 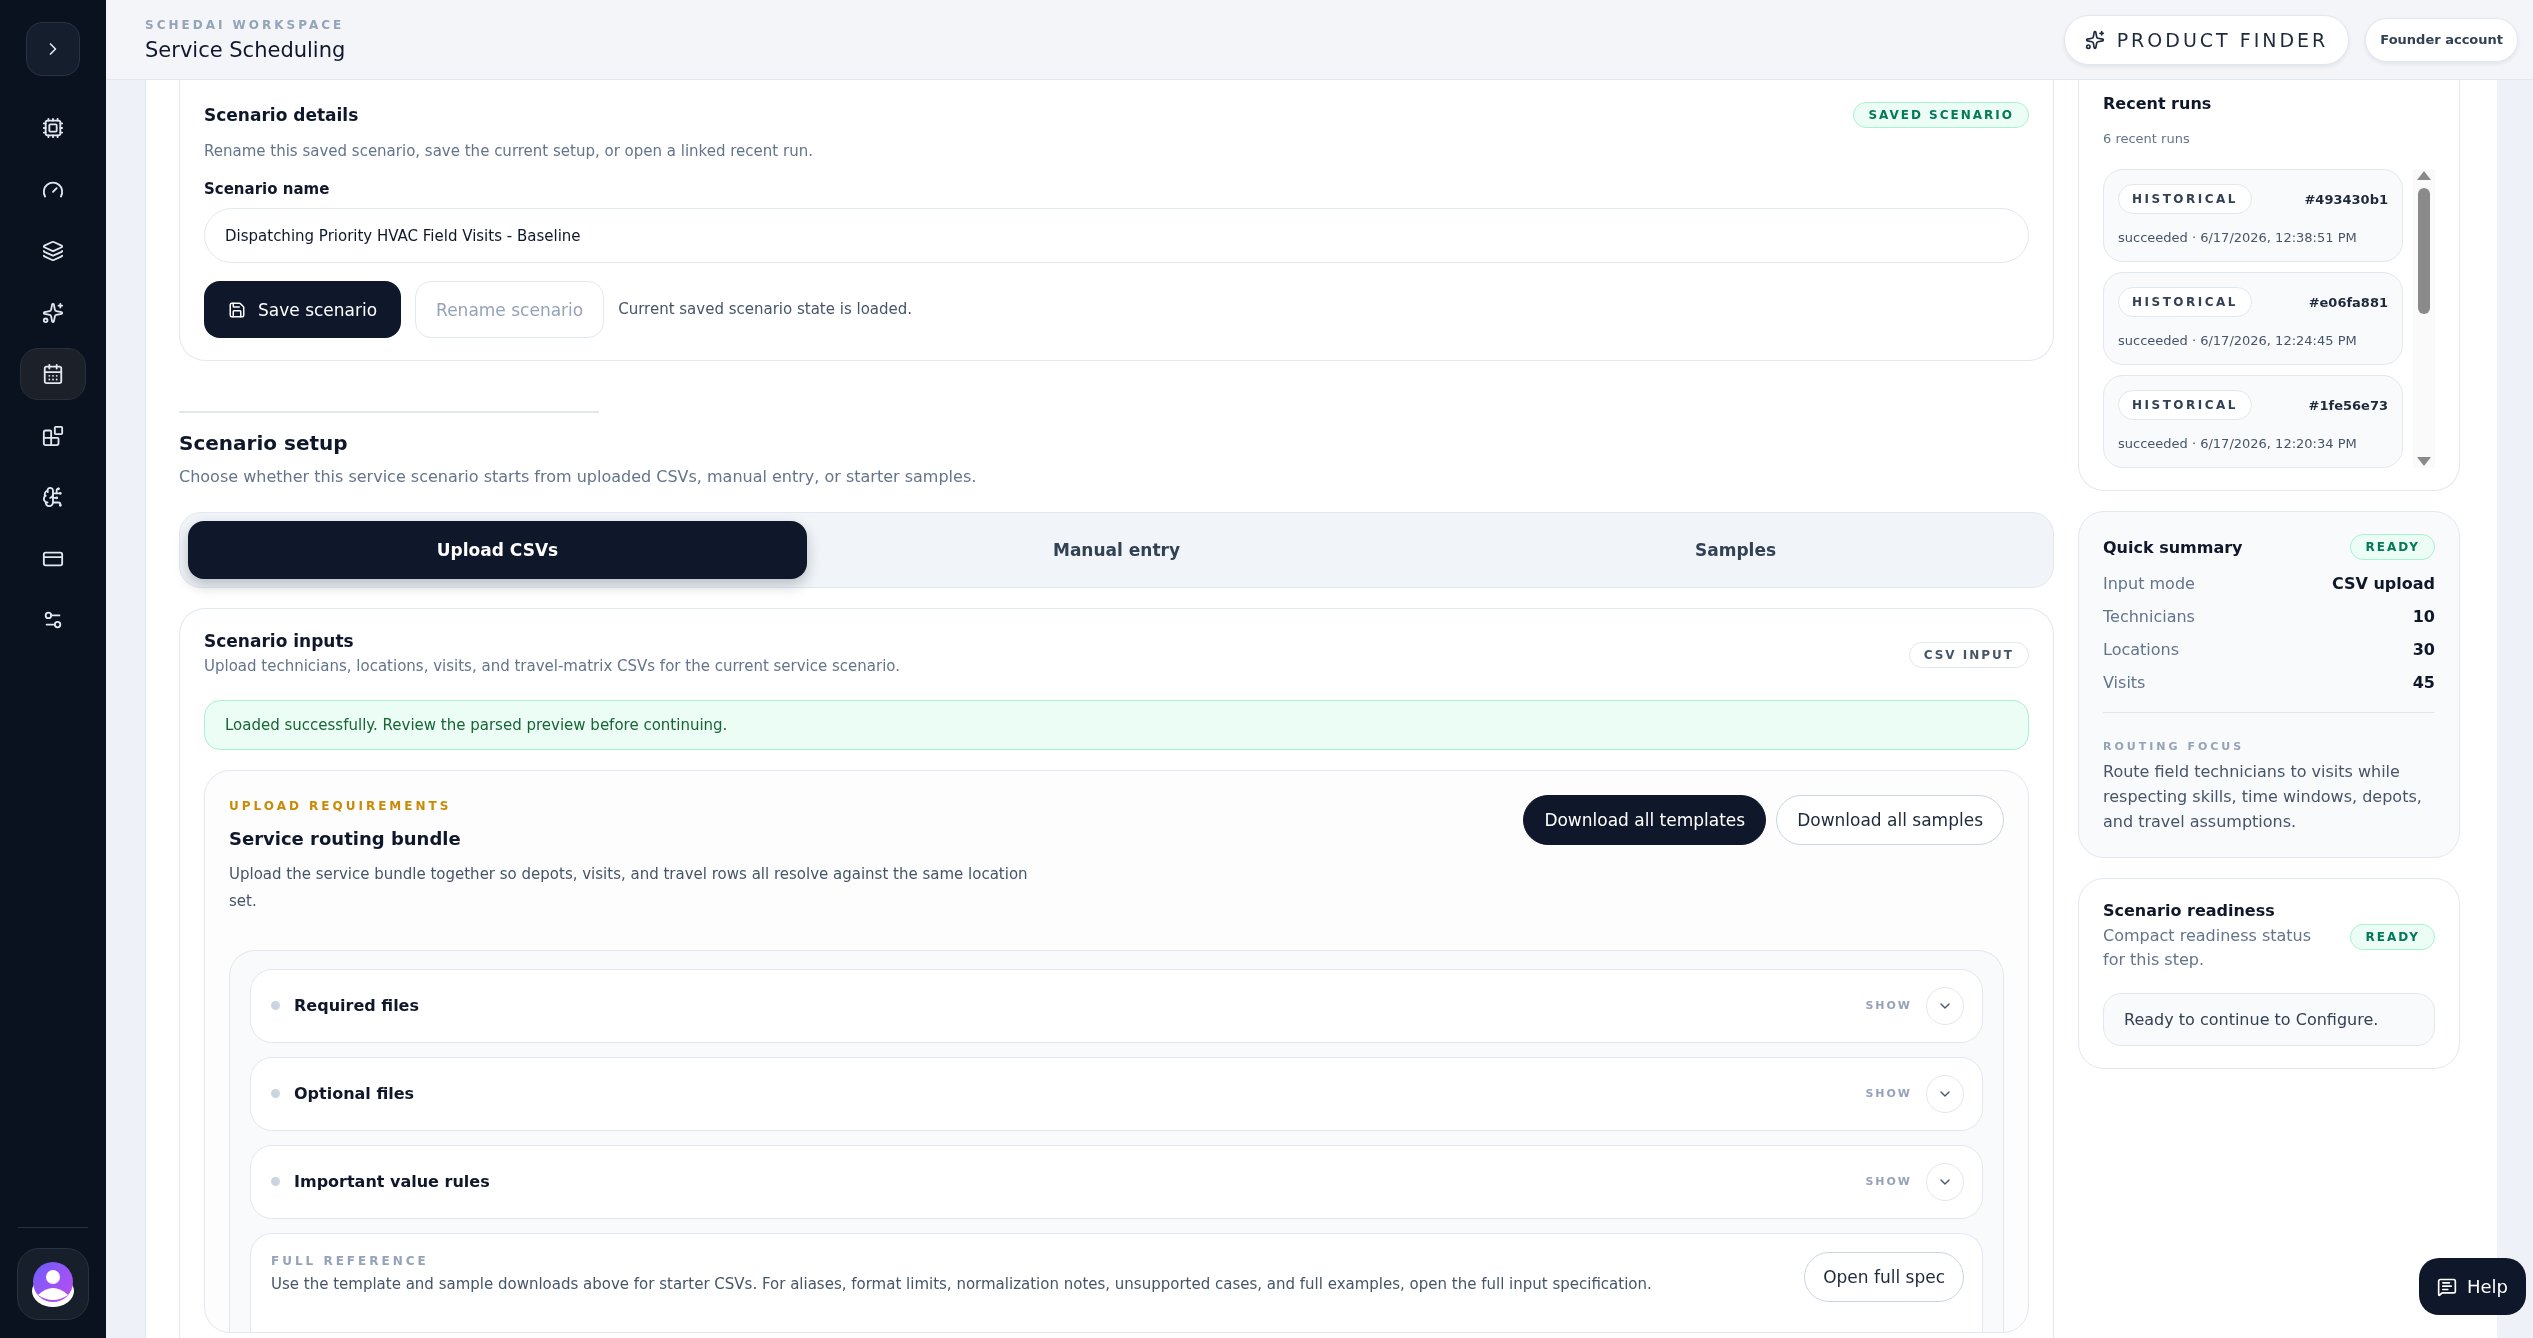 I want to click on brain-icon, so click(x=53, y=497).